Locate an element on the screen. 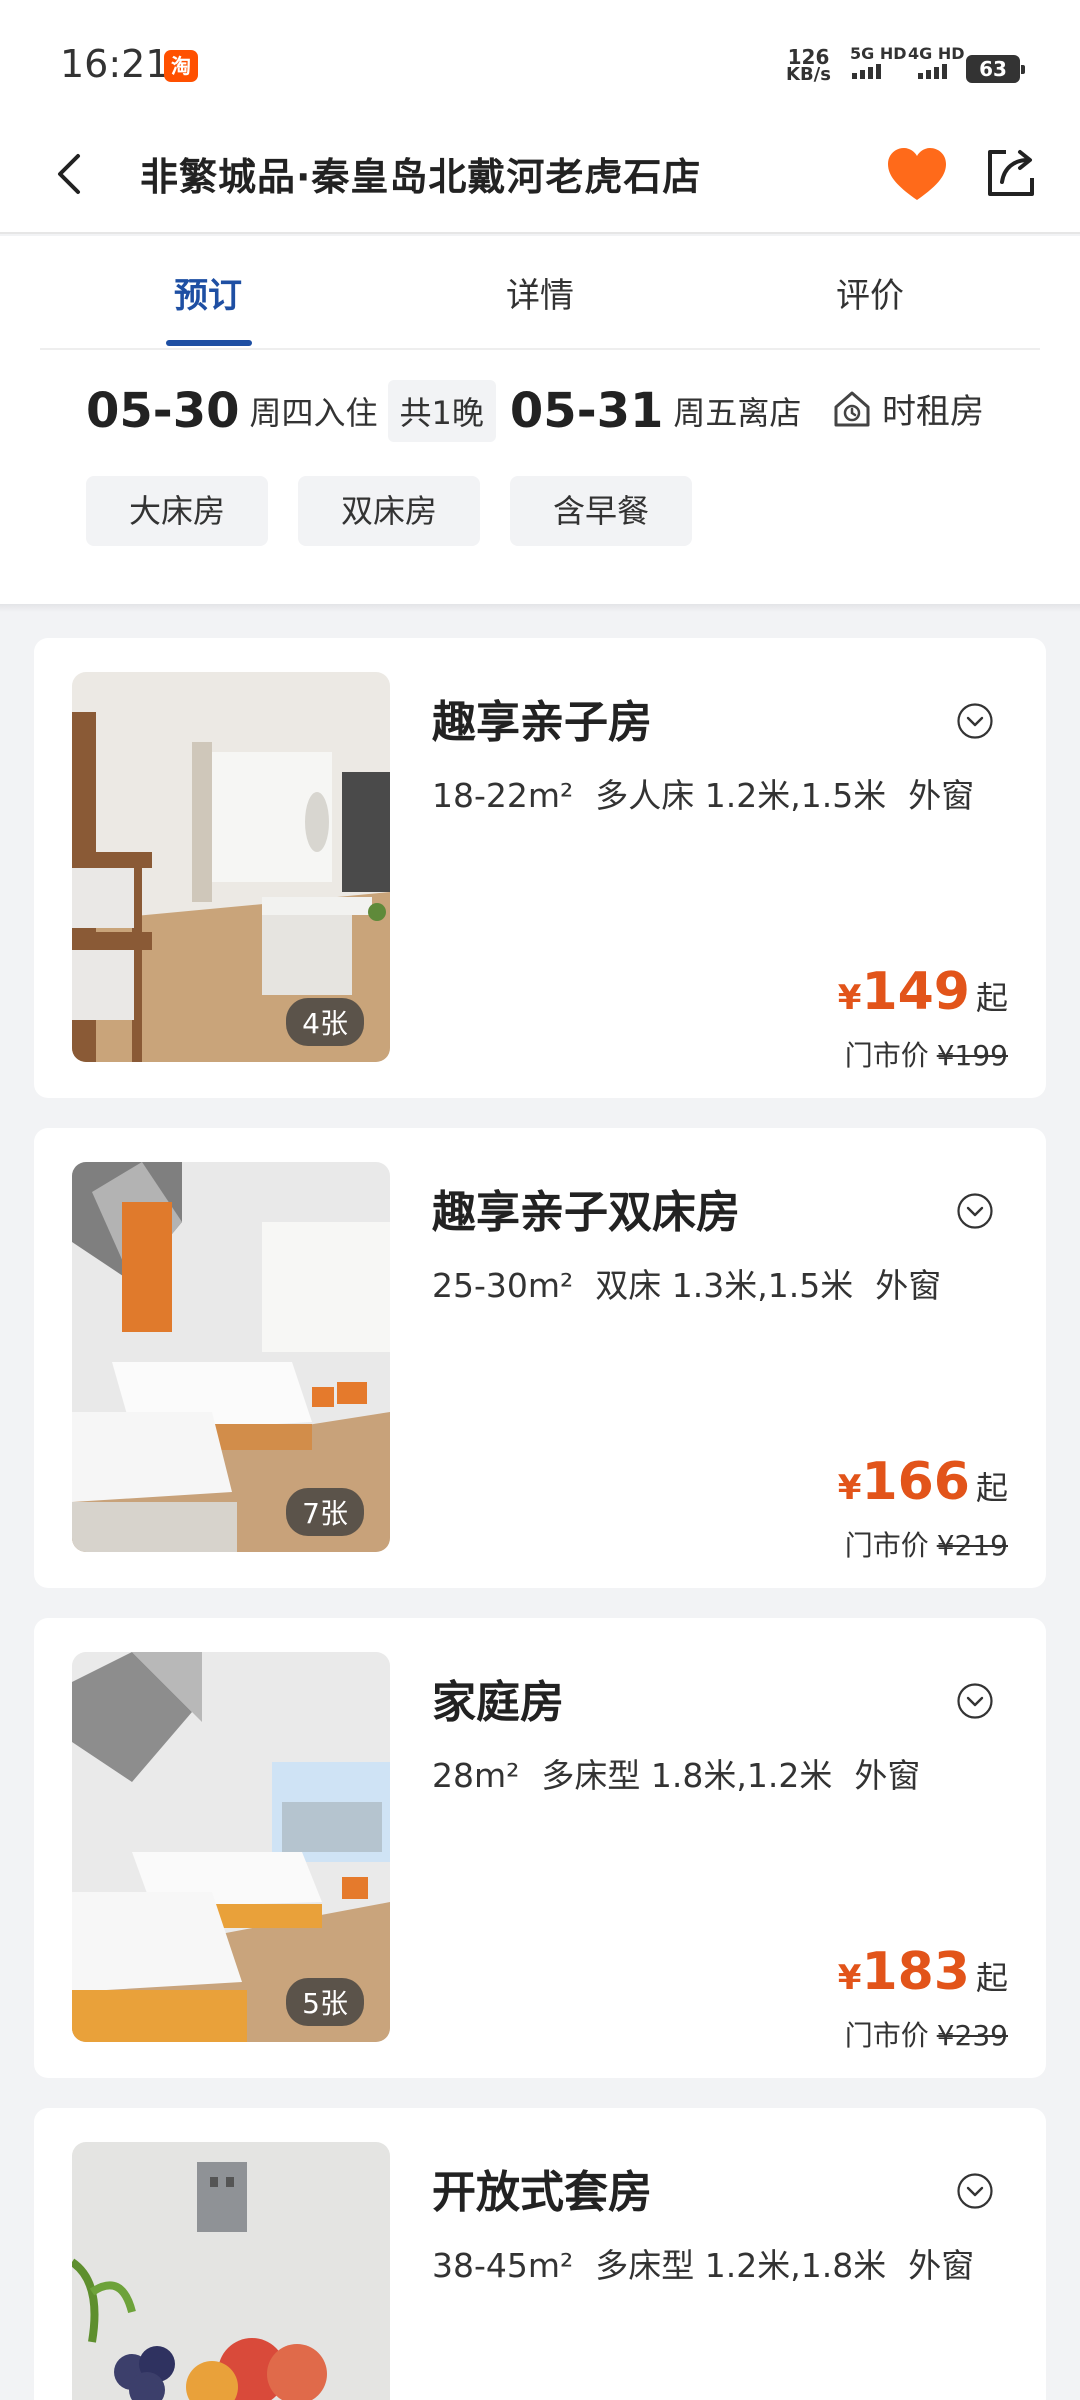 This screenshot has height=2400, width=1080. market-price: 门市价 ¥239 is located at coordinates (926, 2034).